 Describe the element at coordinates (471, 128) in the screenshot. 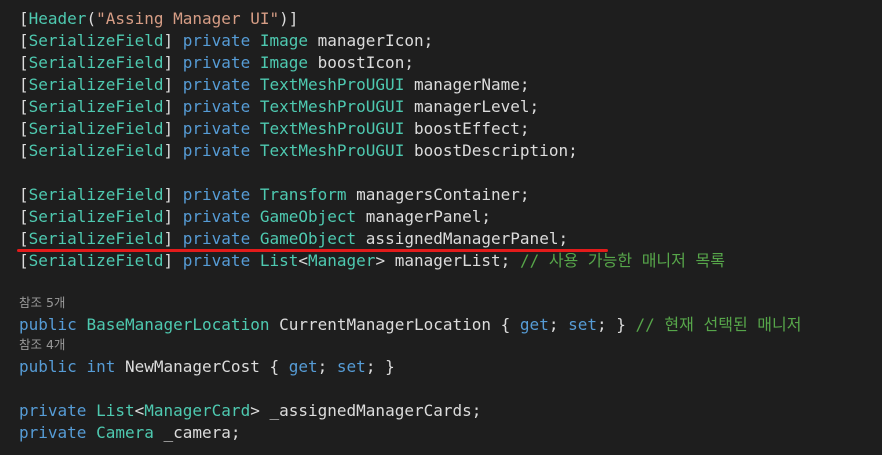

I see `code-token: boostEffect;` at that location.